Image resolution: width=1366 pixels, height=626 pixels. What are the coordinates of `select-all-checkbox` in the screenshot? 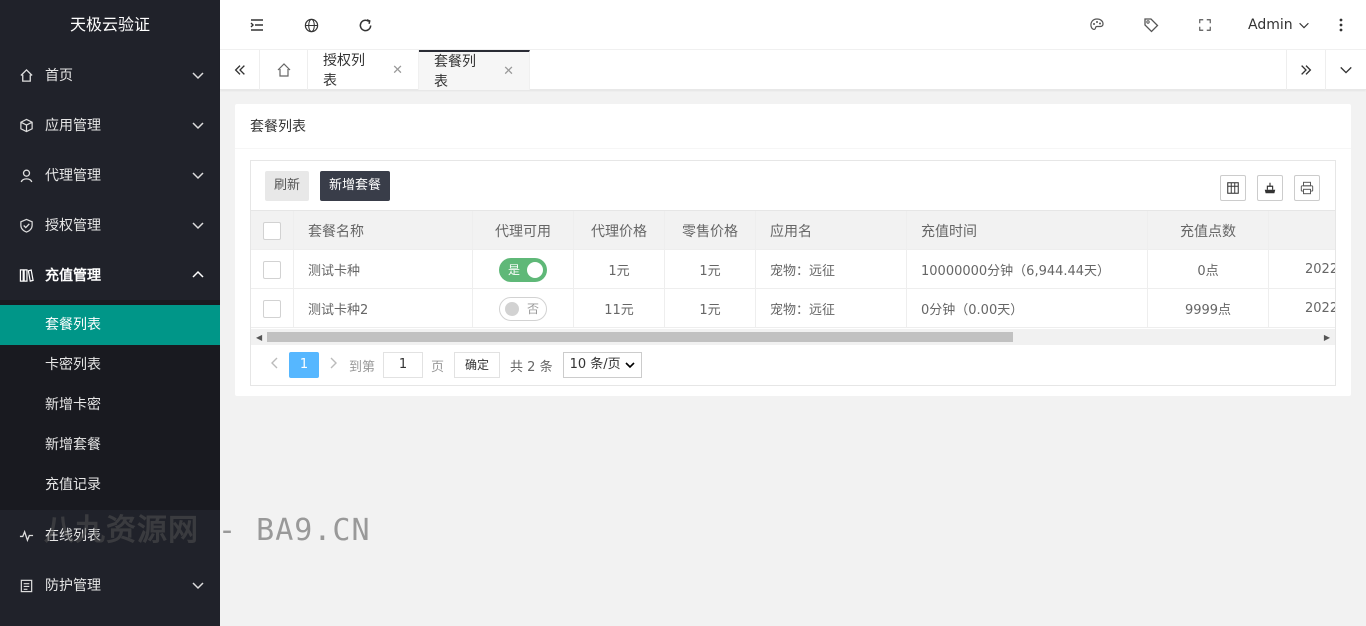 It's located at (272, 230).